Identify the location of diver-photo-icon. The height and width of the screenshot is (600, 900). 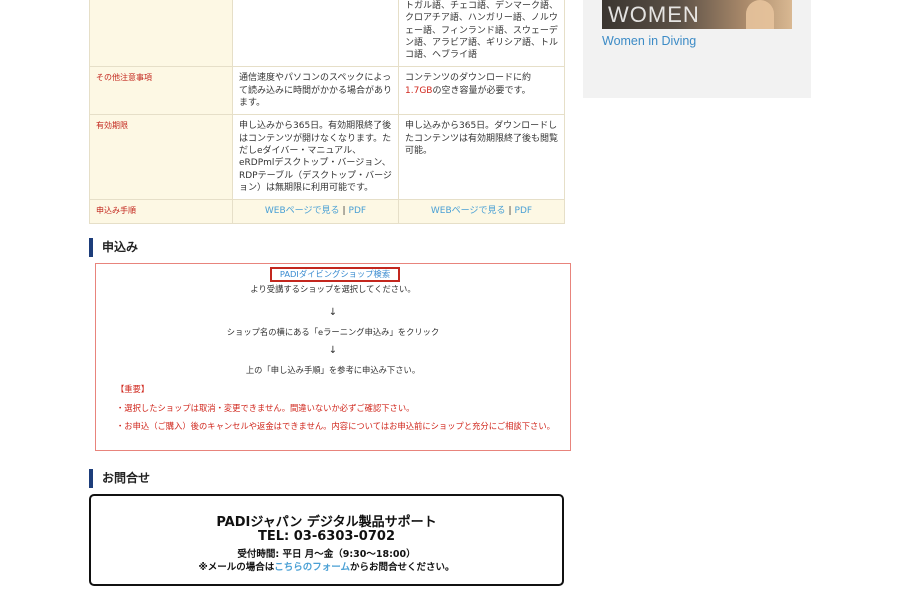
(760, 14).